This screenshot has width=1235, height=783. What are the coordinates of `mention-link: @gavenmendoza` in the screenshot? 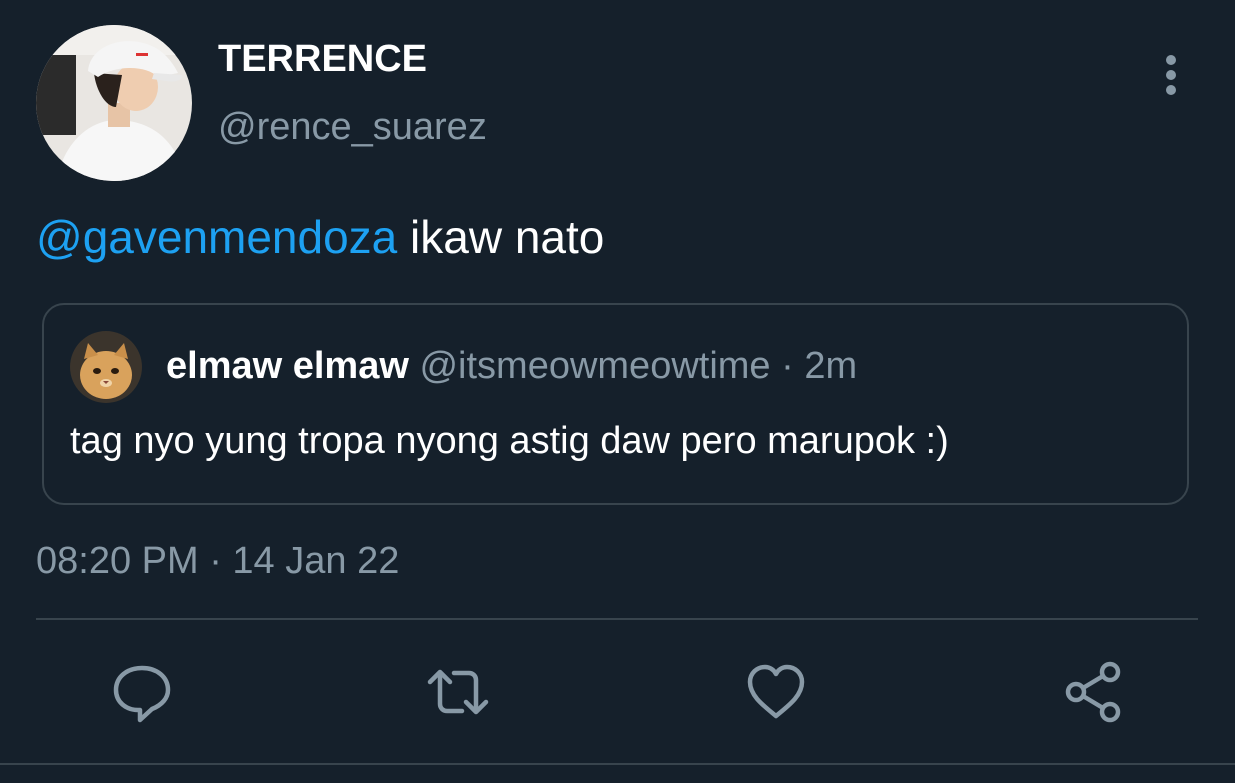 It's located at (216, 237).